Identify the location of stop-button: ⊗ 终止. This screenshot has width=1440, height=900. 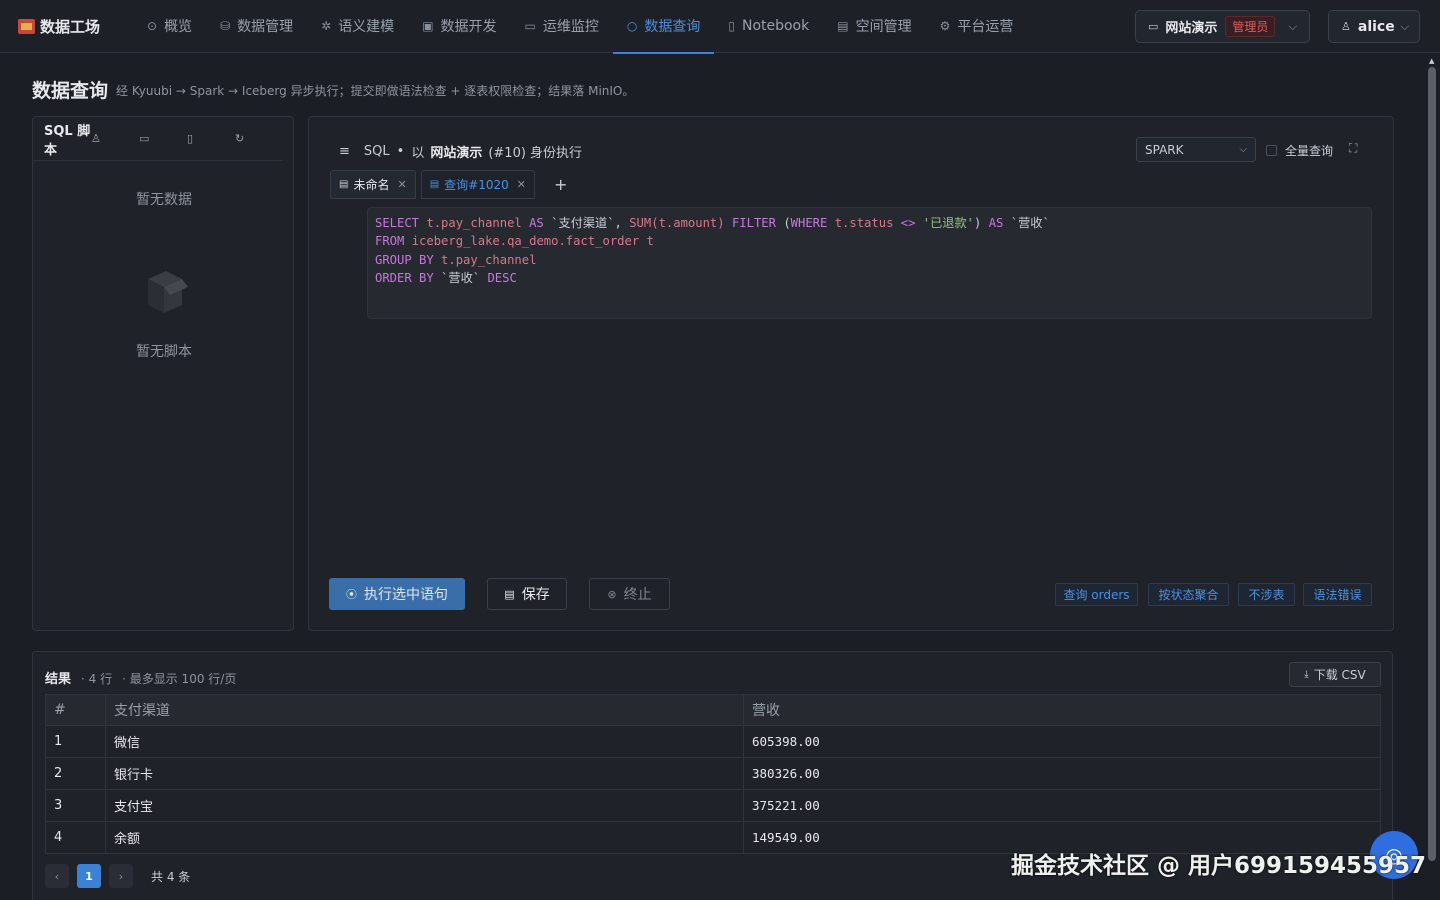
(629, 594).